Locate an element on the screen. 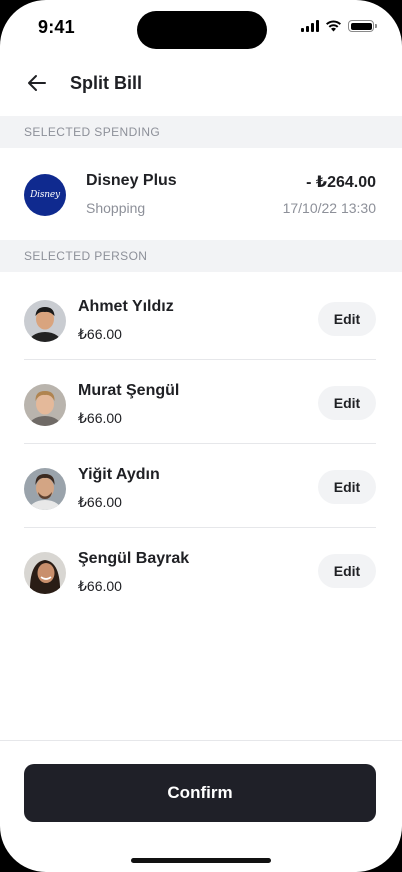 Image resolution: width=402 pixels, height=872 pixels. person-row: Murat Şengül ₺66.00 Edit is located at coordinates (201, 402).